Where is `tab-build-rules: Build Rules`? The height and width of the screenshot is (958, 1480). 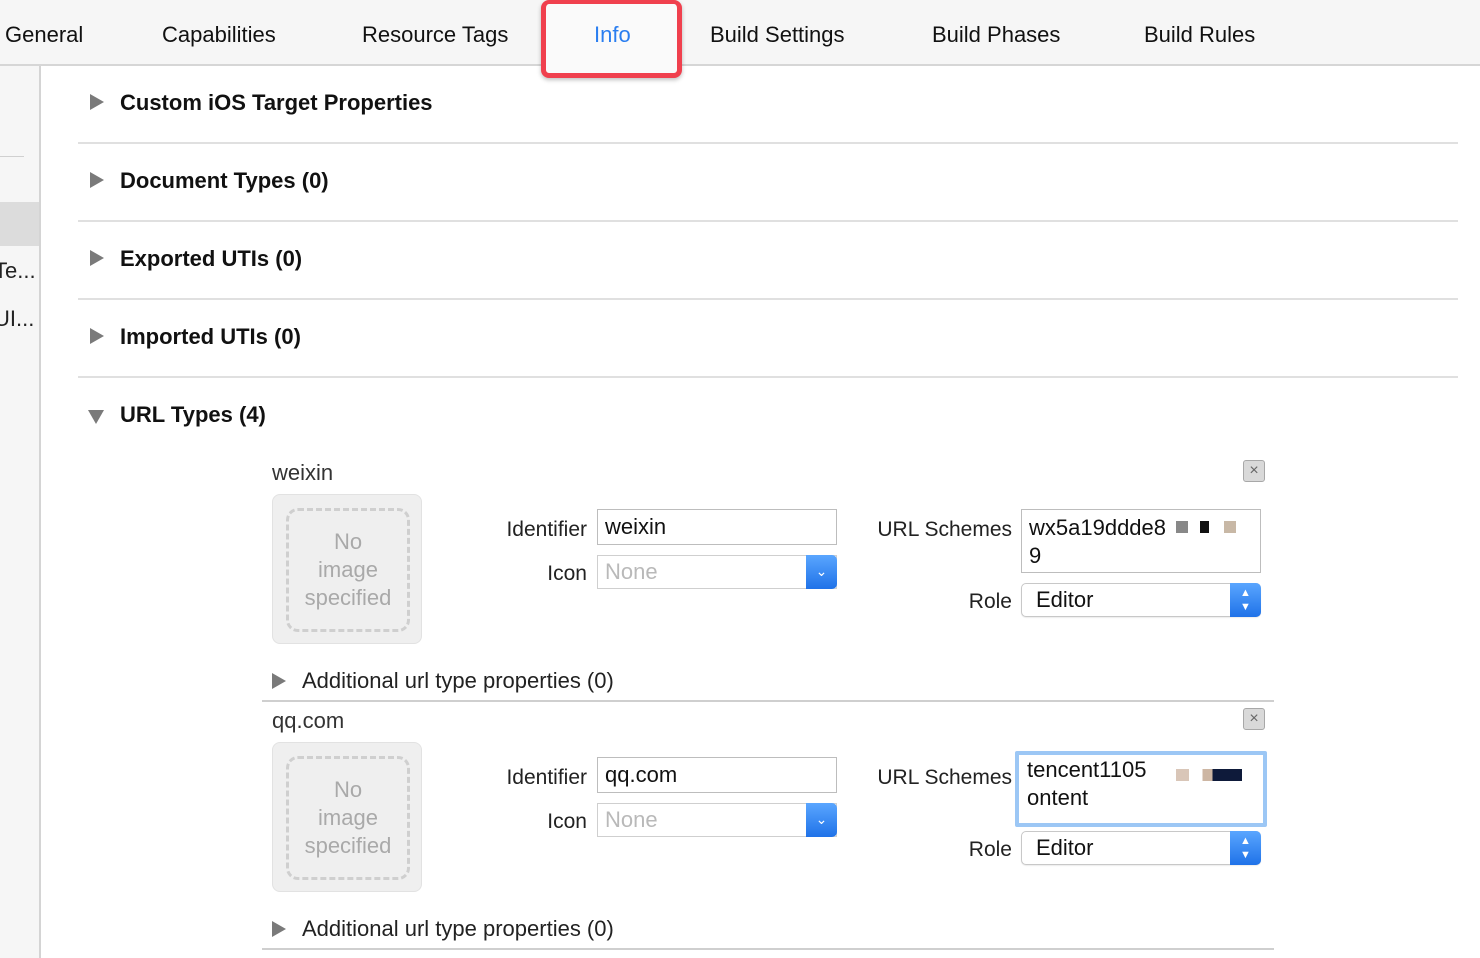 tab-build-rules: Build Rules is located at coordinates (1199, 35).